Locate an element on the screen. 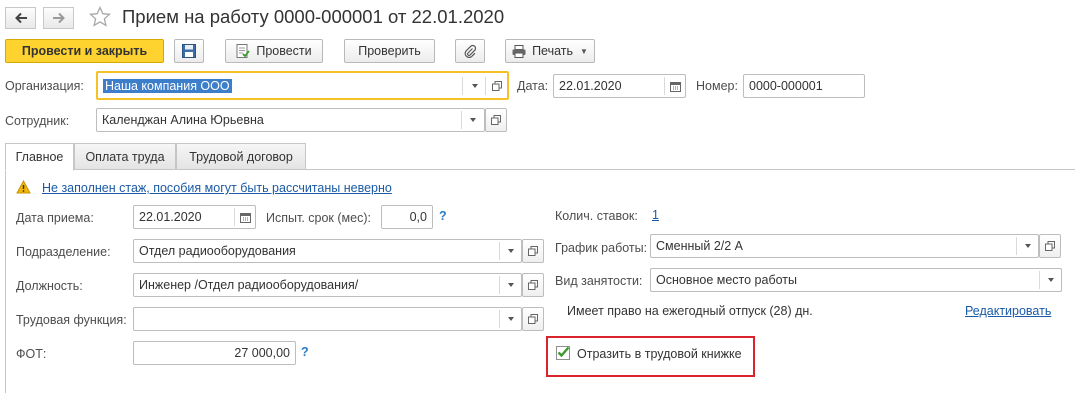  number-field: 0000-000001 is located at coordinates (804, 86).